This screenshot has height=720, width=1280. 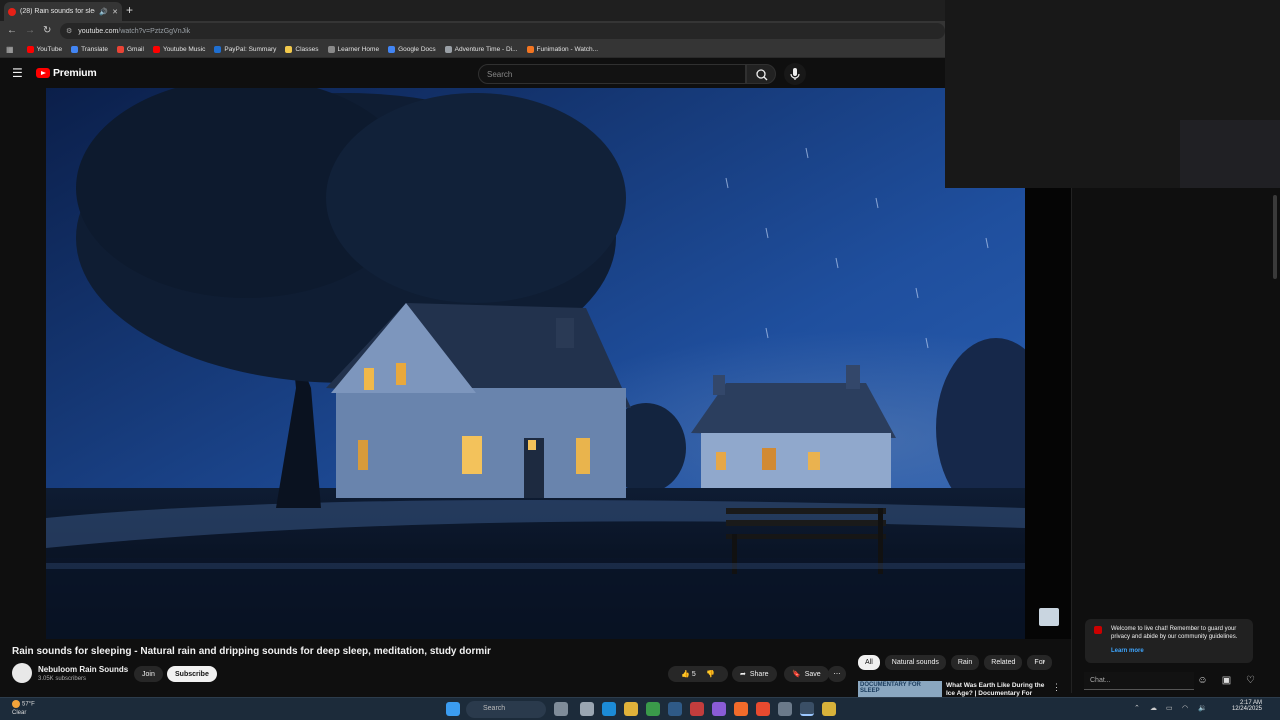 What do you see at coordinates (807, 709) in the screenshot?
I see `steam-active-icon` at bounding box center [807, 709].